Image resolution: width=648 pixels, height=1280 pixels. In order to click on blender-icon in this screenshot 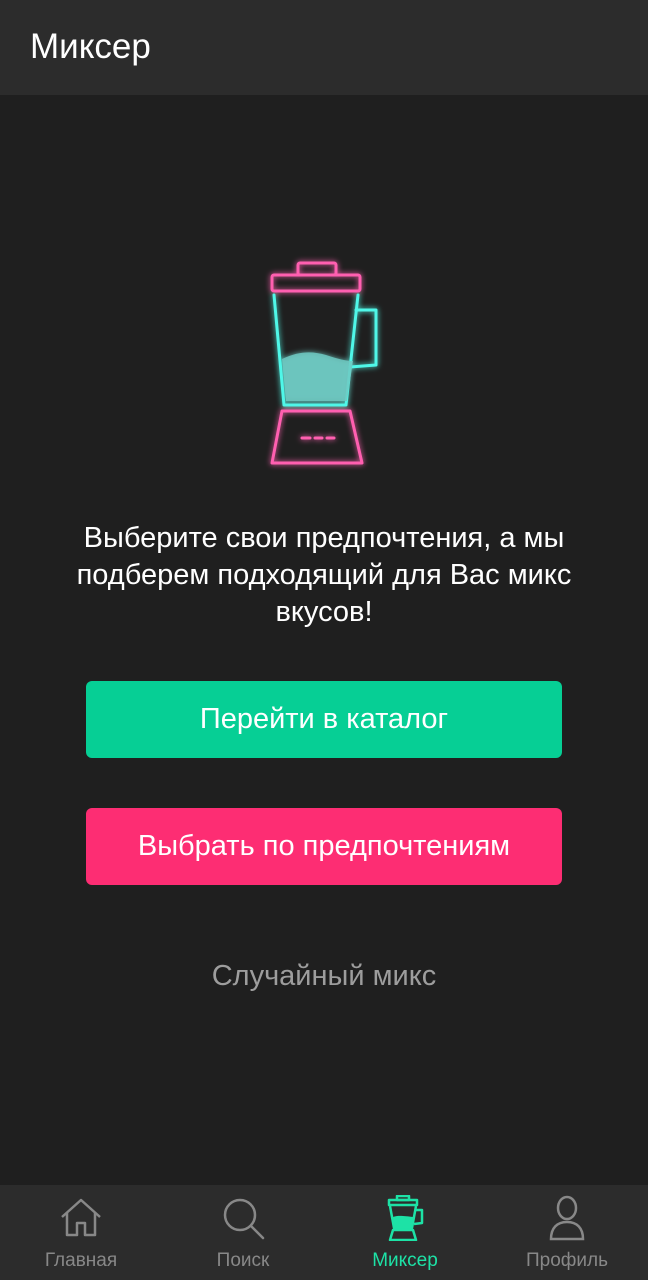, I will do `click(405, 1218)`.